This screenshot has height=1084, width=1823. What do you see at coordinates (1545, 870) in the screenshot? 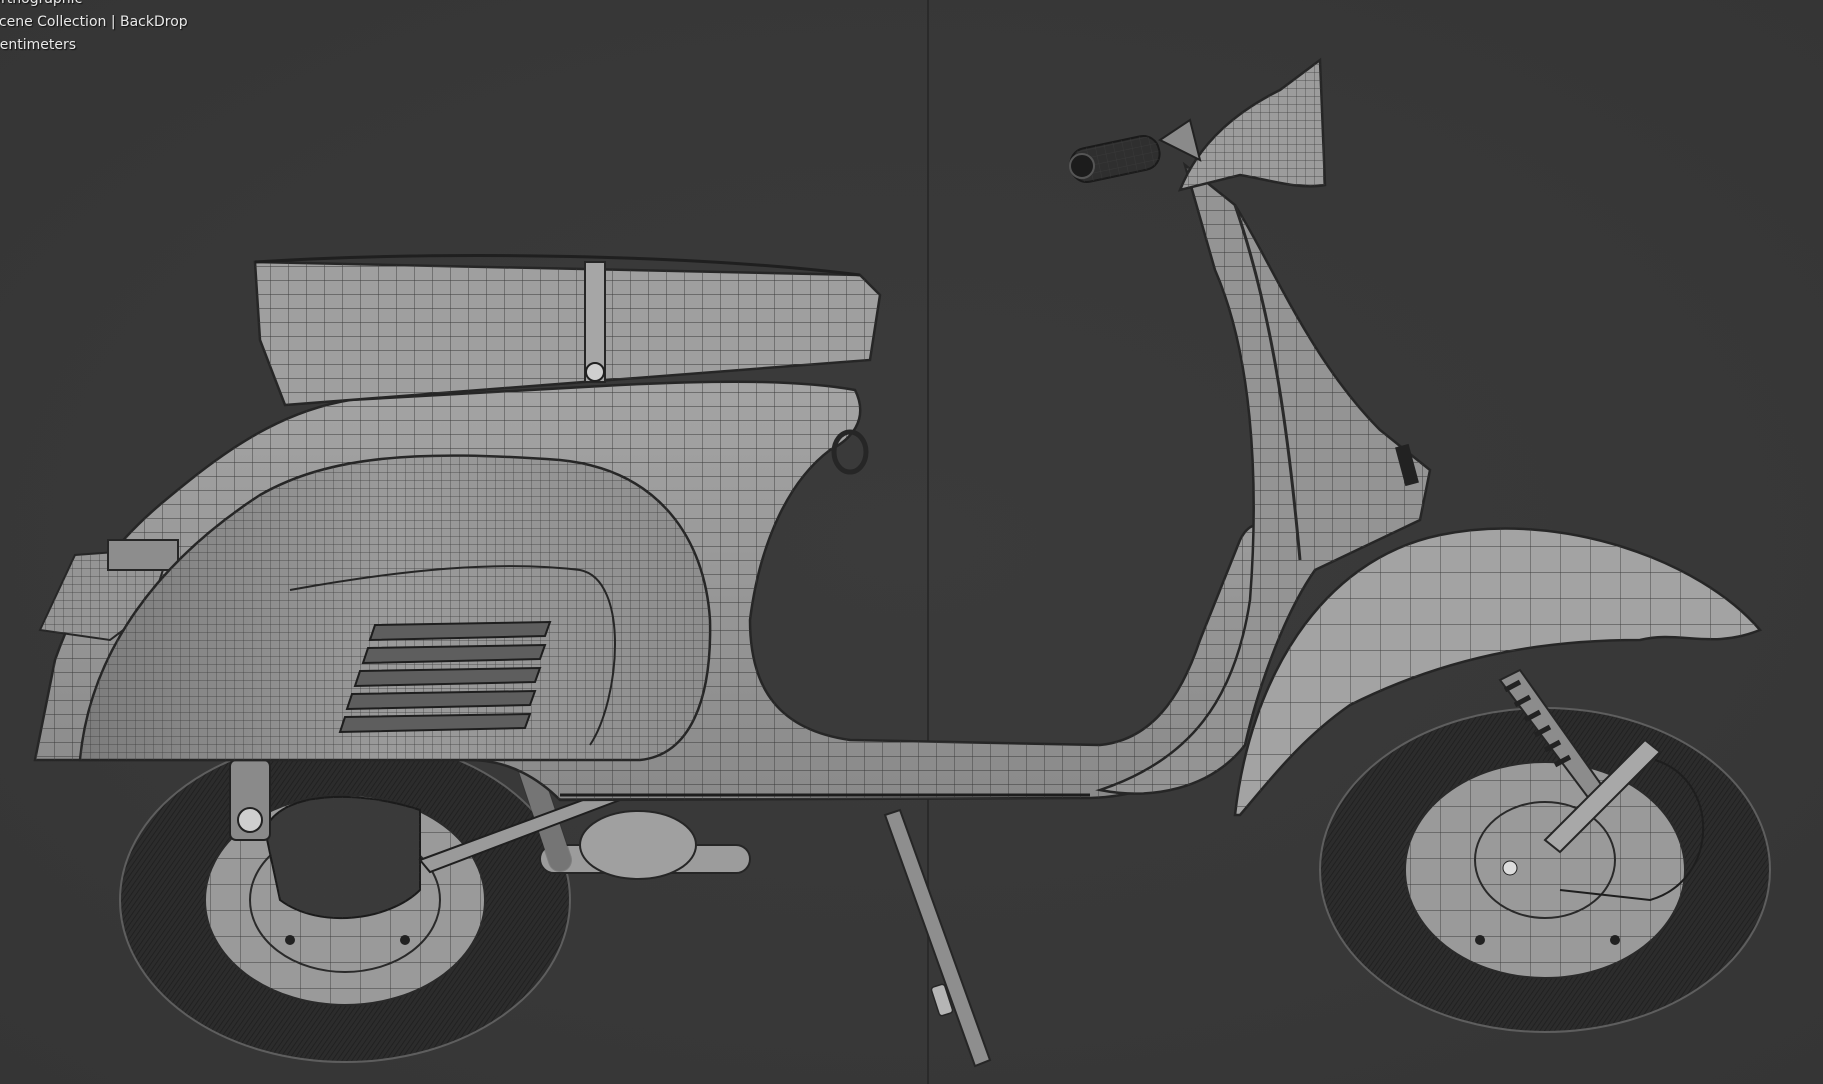
I see `front-wheel` at bounding box center [1545, 870].